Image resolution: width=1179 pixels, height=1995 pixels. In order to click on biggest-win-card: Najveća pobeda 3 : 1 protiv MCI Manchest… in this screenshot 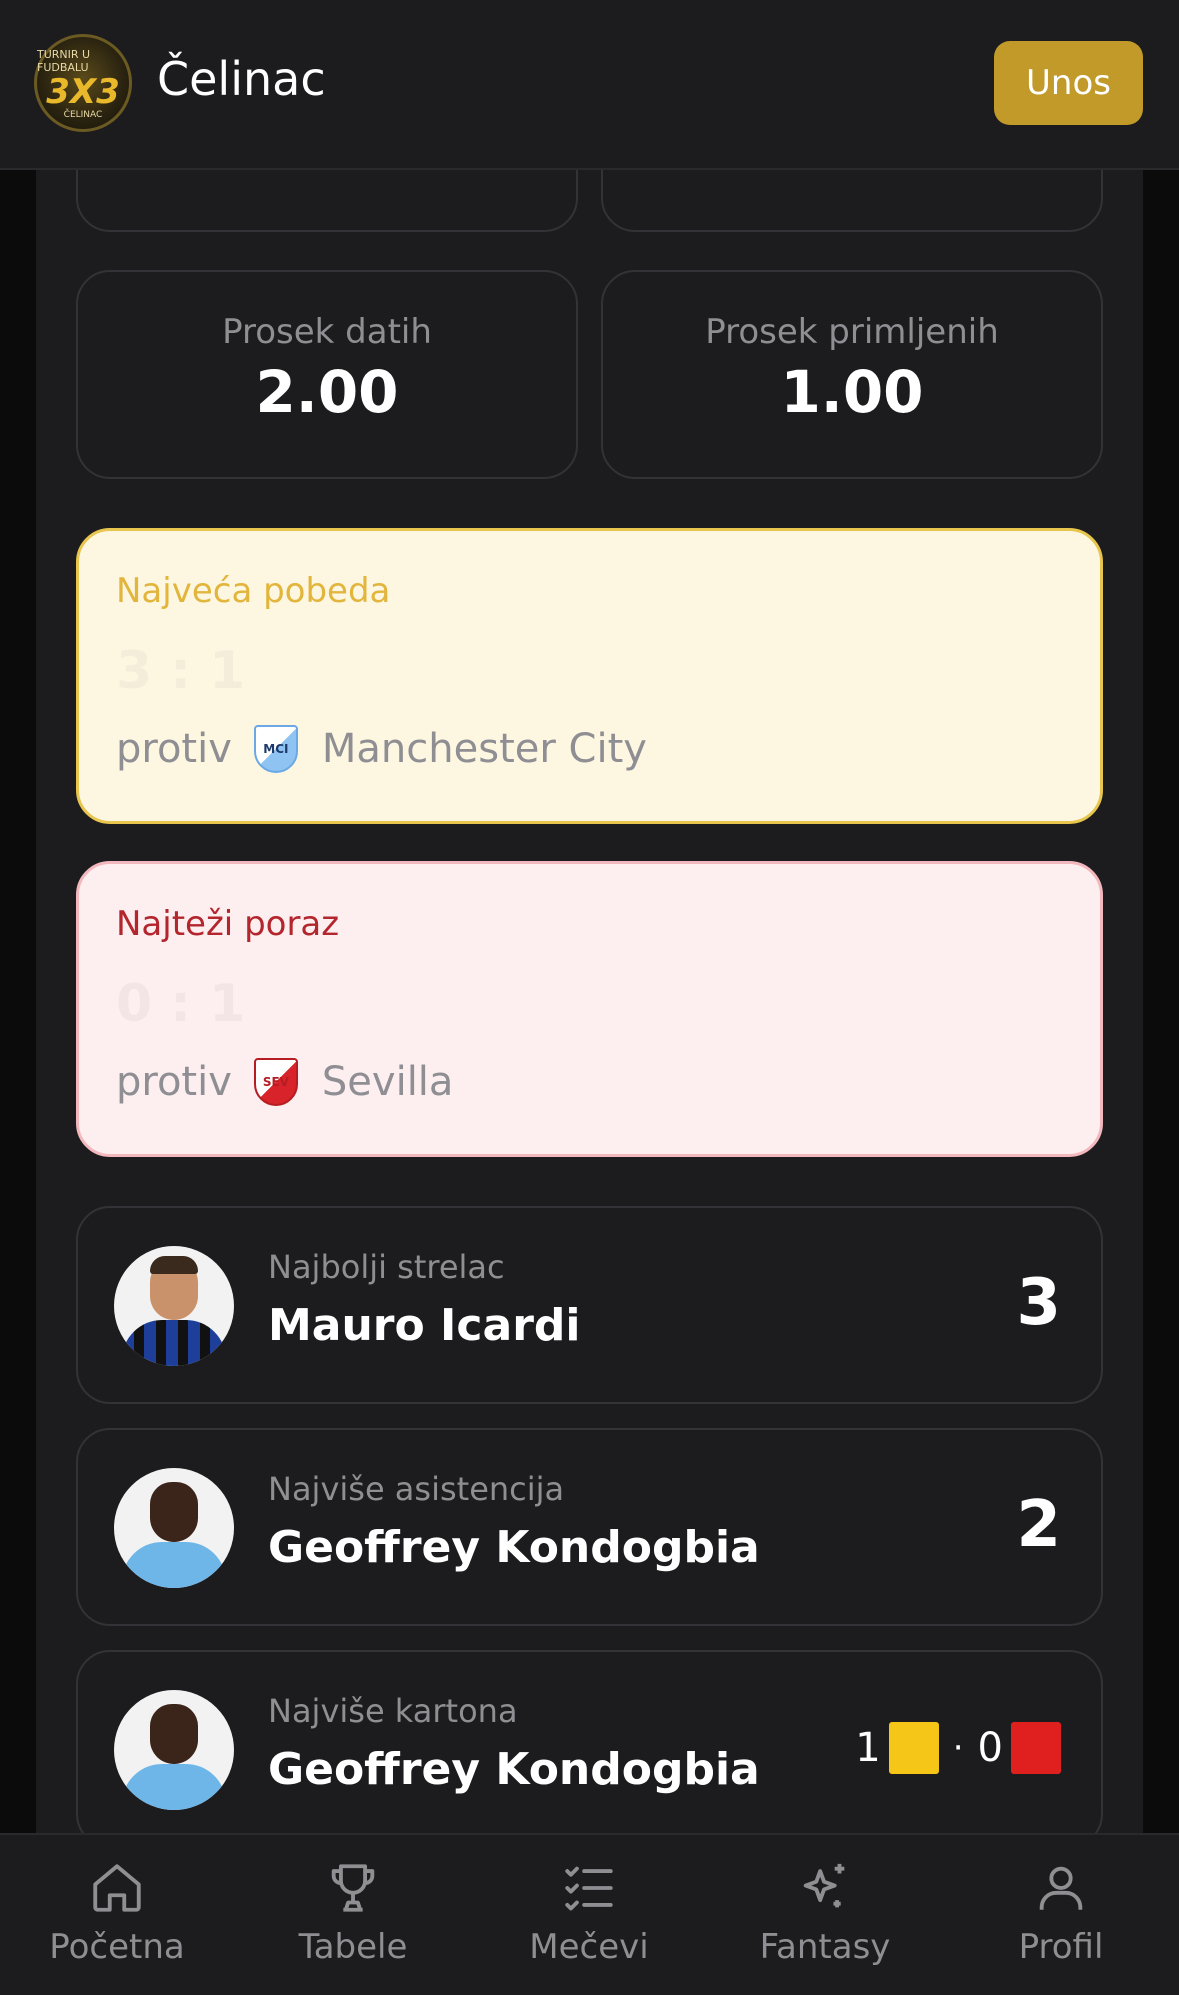, I will do `click(589, 676)`.